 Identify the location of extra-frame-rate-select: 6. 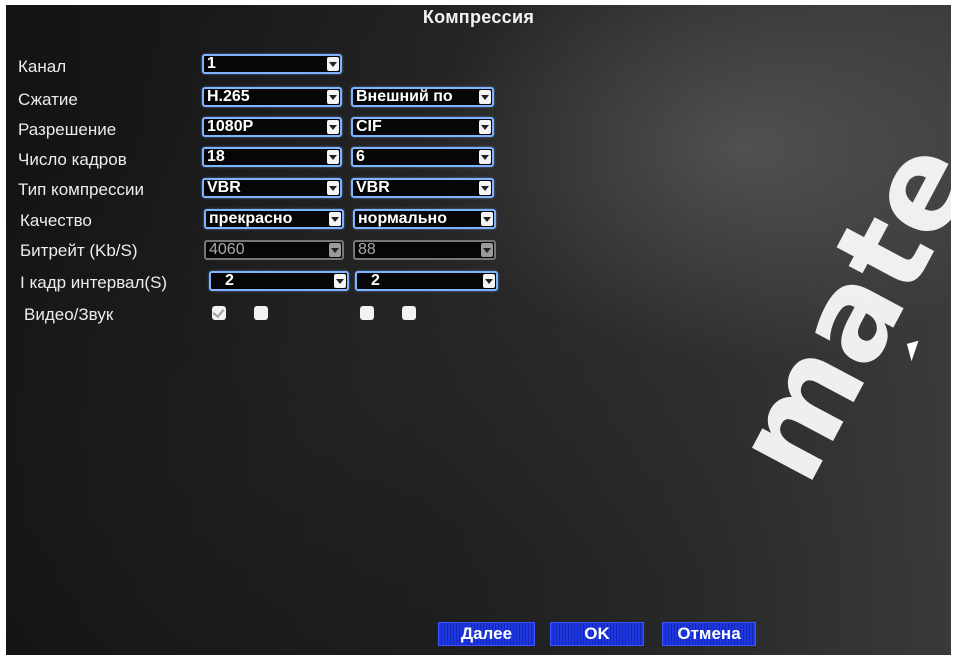
(422, 157).